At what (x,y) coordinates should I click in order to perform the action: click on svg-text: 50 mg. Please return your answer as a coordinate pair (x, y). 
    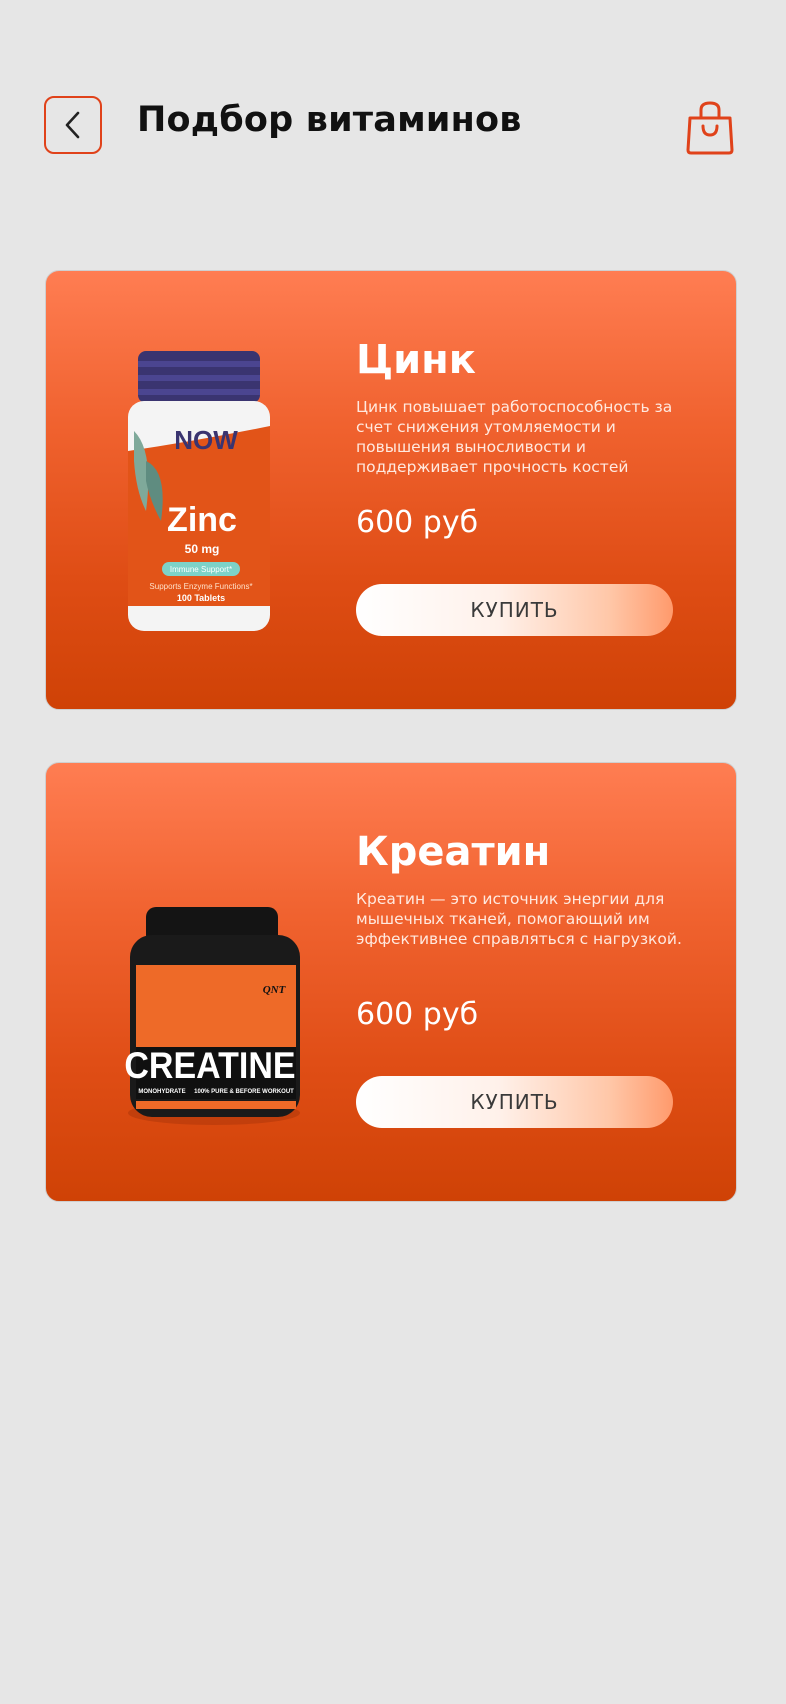
    Looking at the image, I should click on (202, 549).